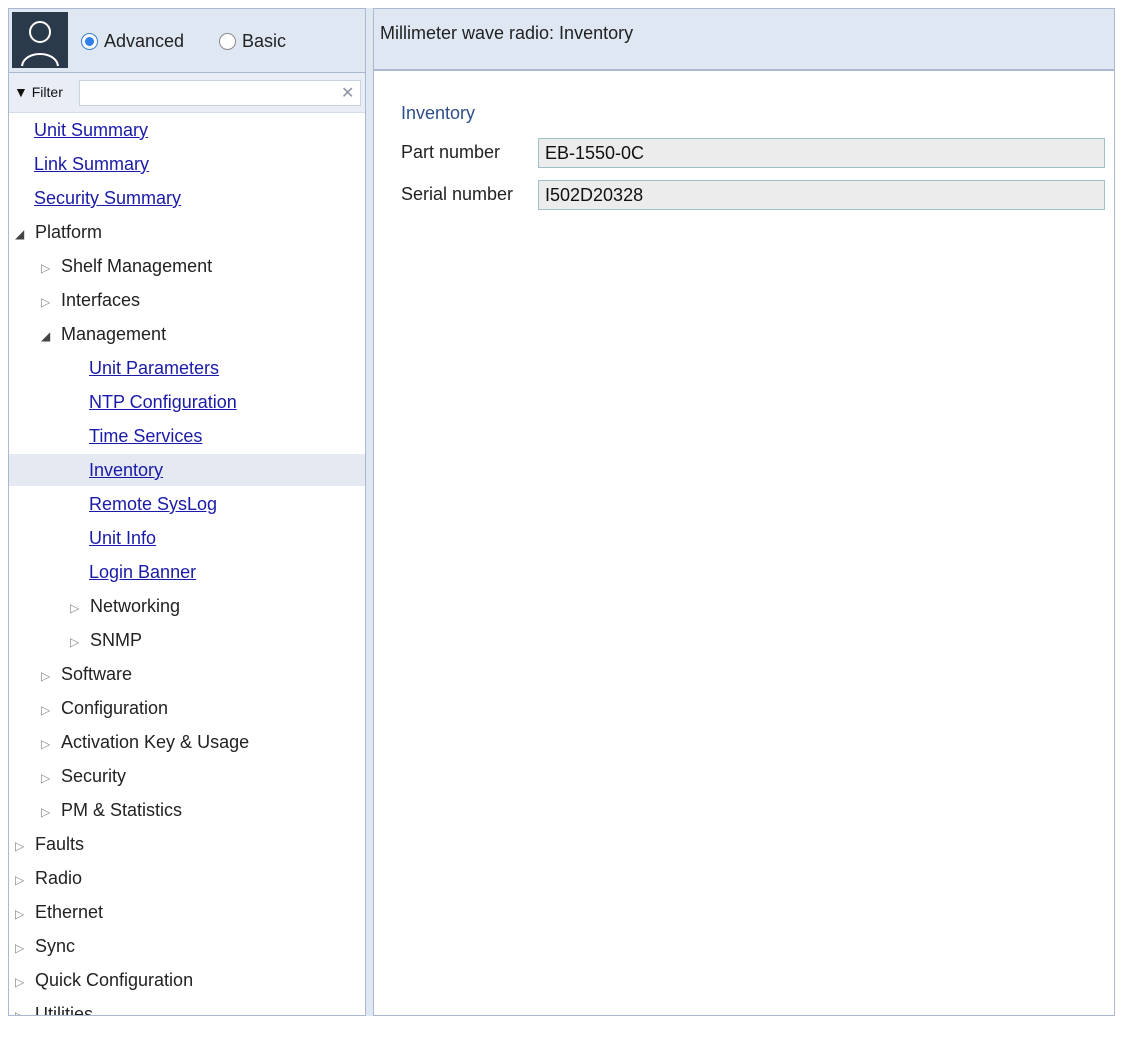 The width and height of the screenshot is (1131, 1048). I want to click on part-number-label: Part number, so click(451, 152).